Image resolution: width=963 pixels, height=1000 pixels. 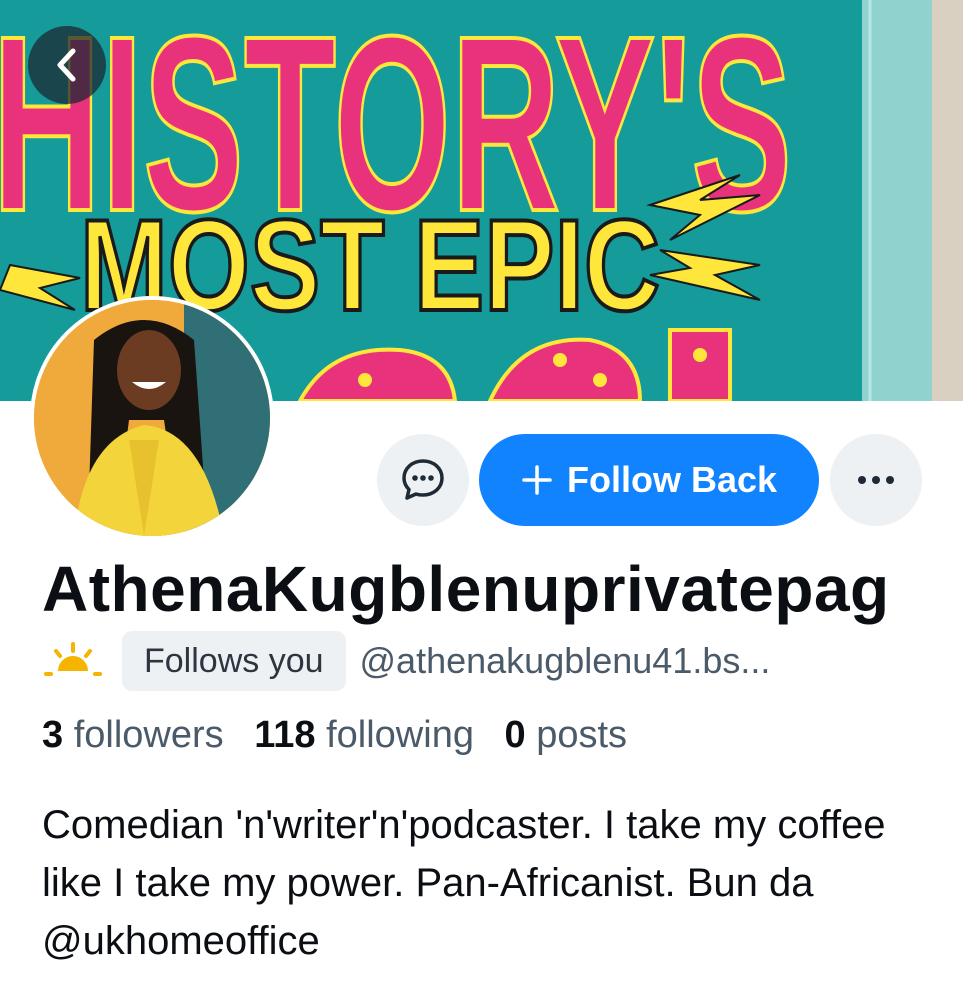 I want to click on ellipsis-icon, so click(x=876, y=480).